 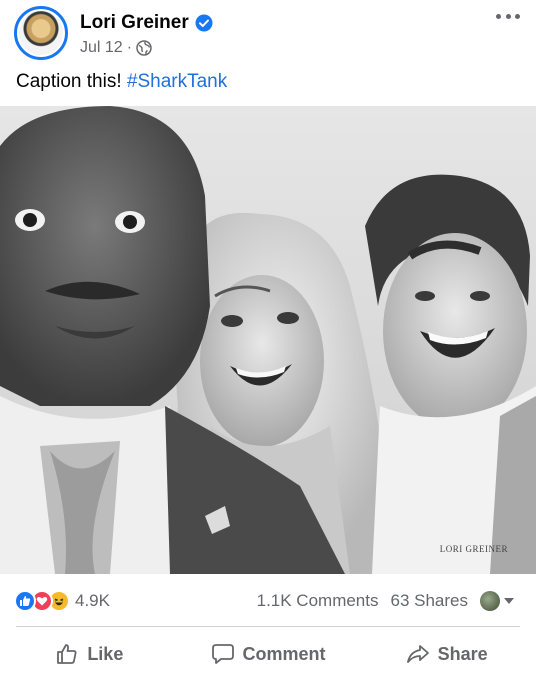 I want to click on action-bar: Like Comment Share, so click(x=268, y=654).